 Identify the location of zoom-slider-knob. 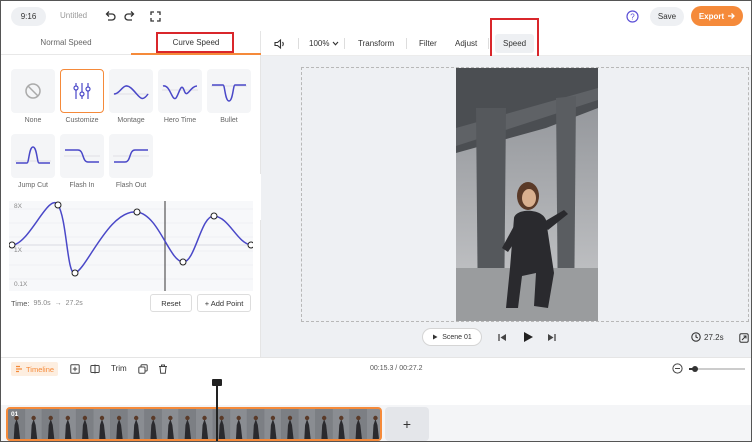
(694, 369).